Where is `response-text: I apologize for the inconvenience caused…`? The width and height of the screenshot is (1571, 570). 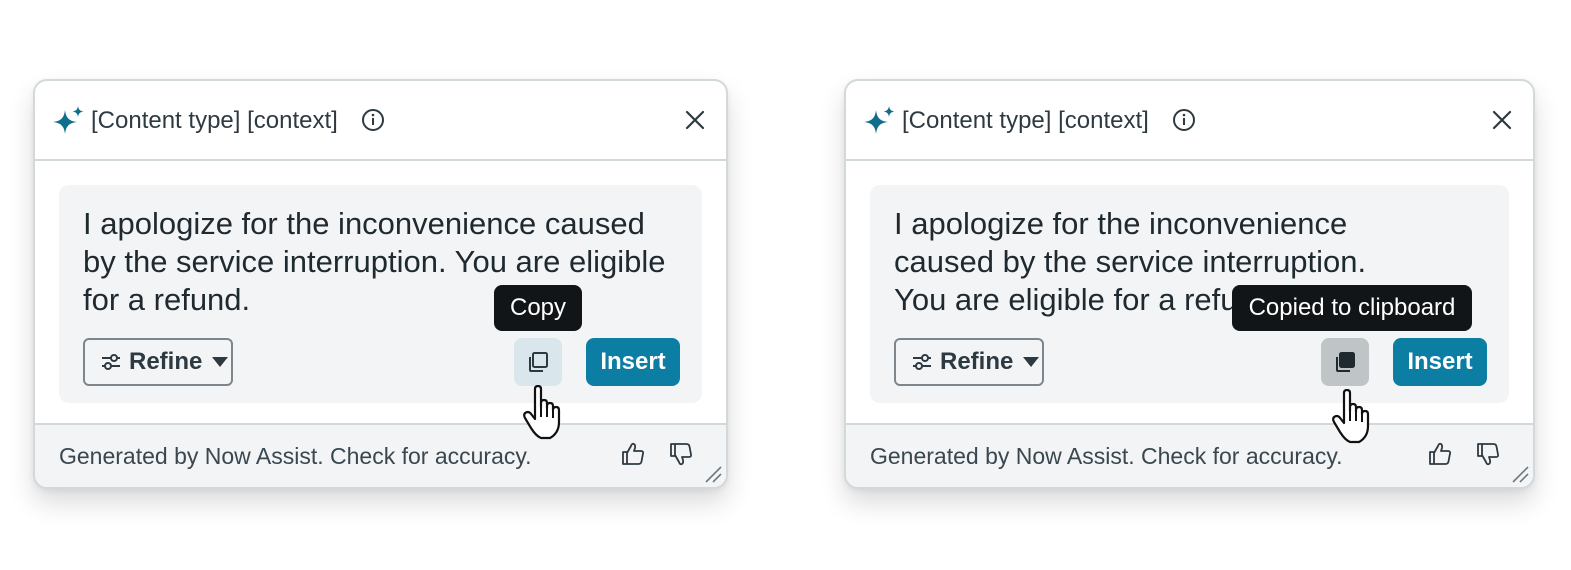
response-text: I apologize for the inconvenience caused… is located at coordinates (374, 261).